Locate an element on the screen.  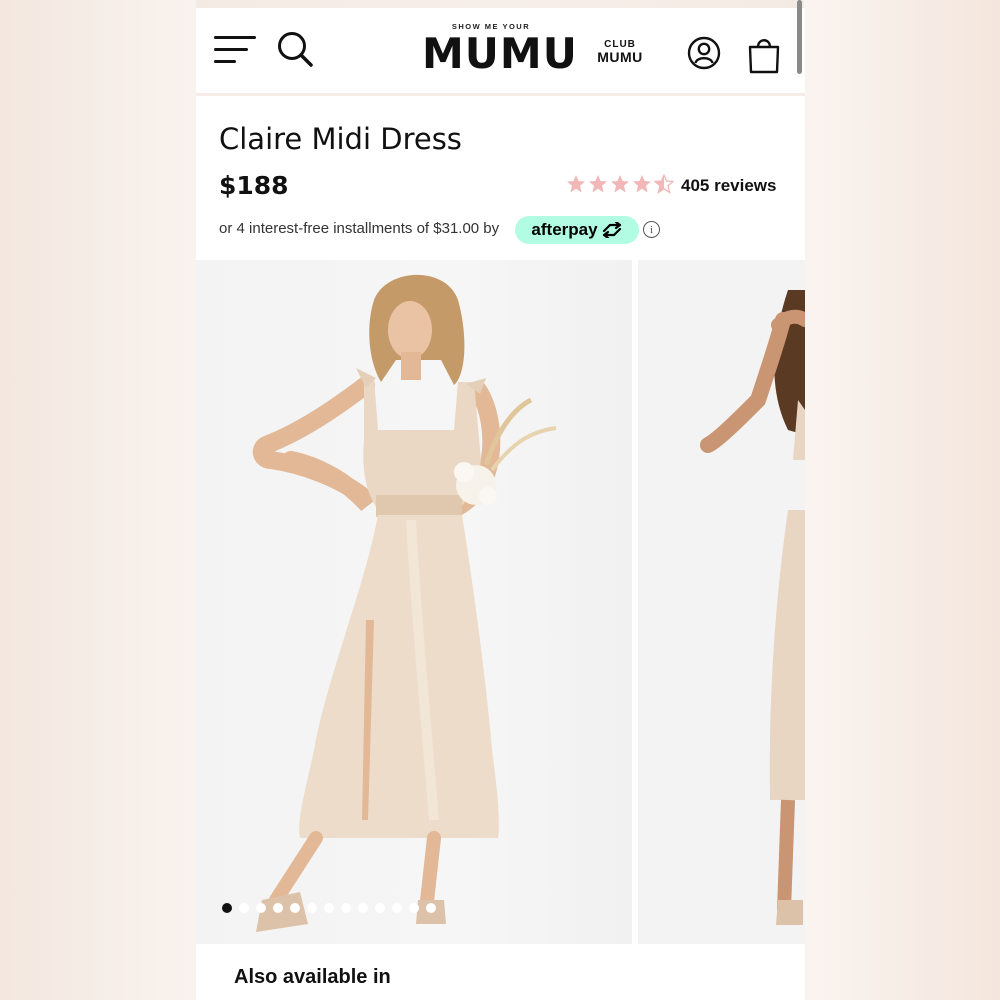
half-star-icon is located at coordinates (664, 184).